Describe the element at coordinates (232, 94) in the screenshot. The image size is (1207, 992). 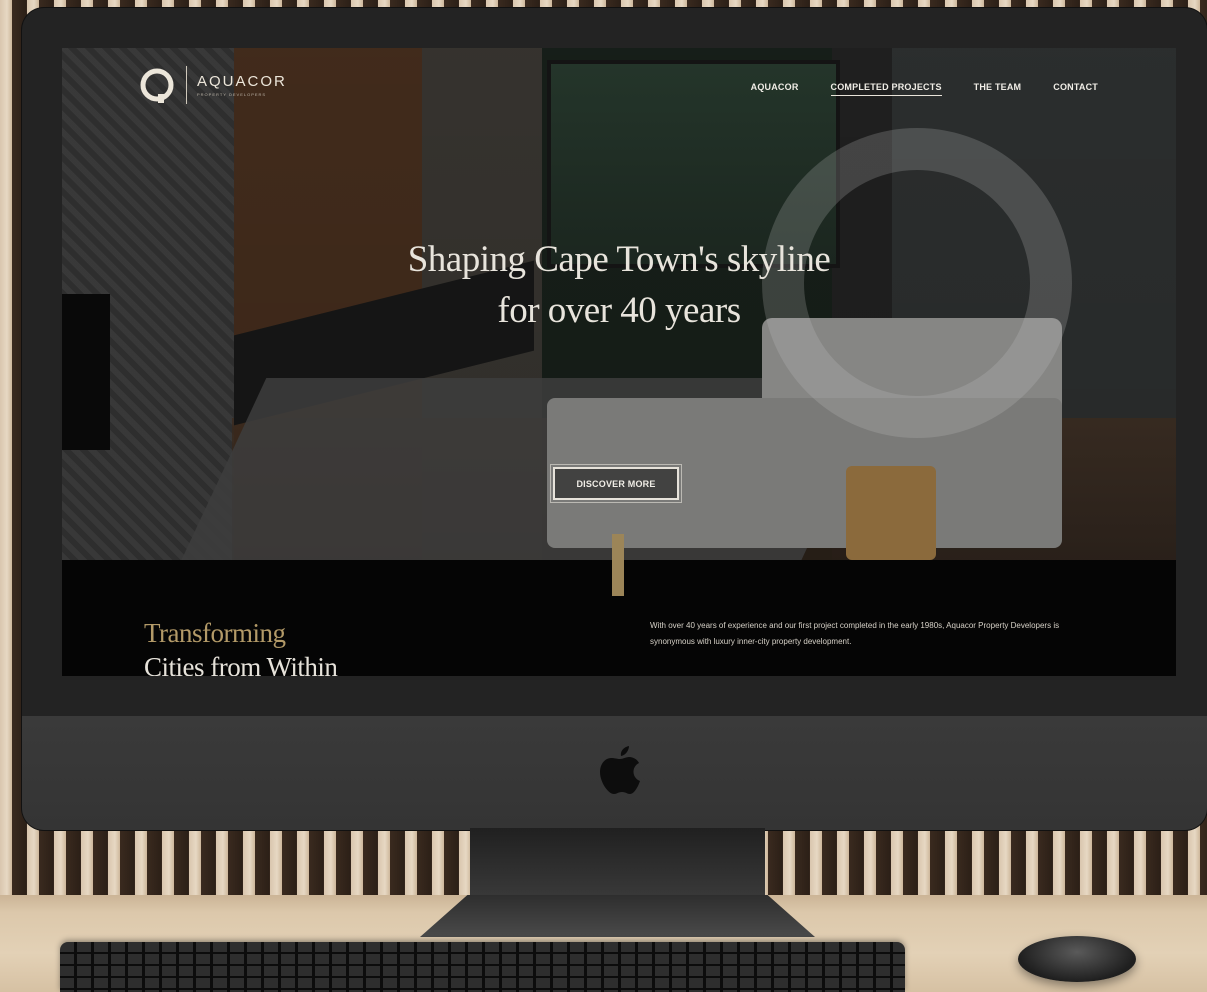
I see `brand-tagline: PROPERTY DEVELOPERS` at that location.